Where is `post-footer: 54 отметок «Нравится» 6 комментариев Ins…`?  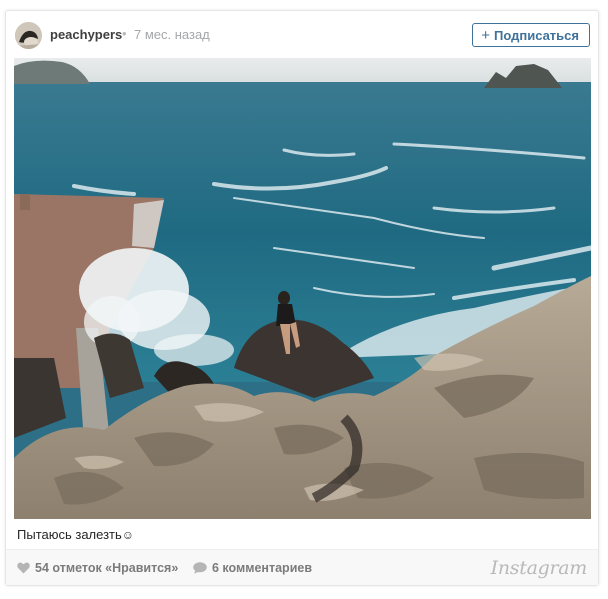
post-footer: 54 отметок «Нравится» 6 комментариев Ins… is located at coordinates (302, 567).